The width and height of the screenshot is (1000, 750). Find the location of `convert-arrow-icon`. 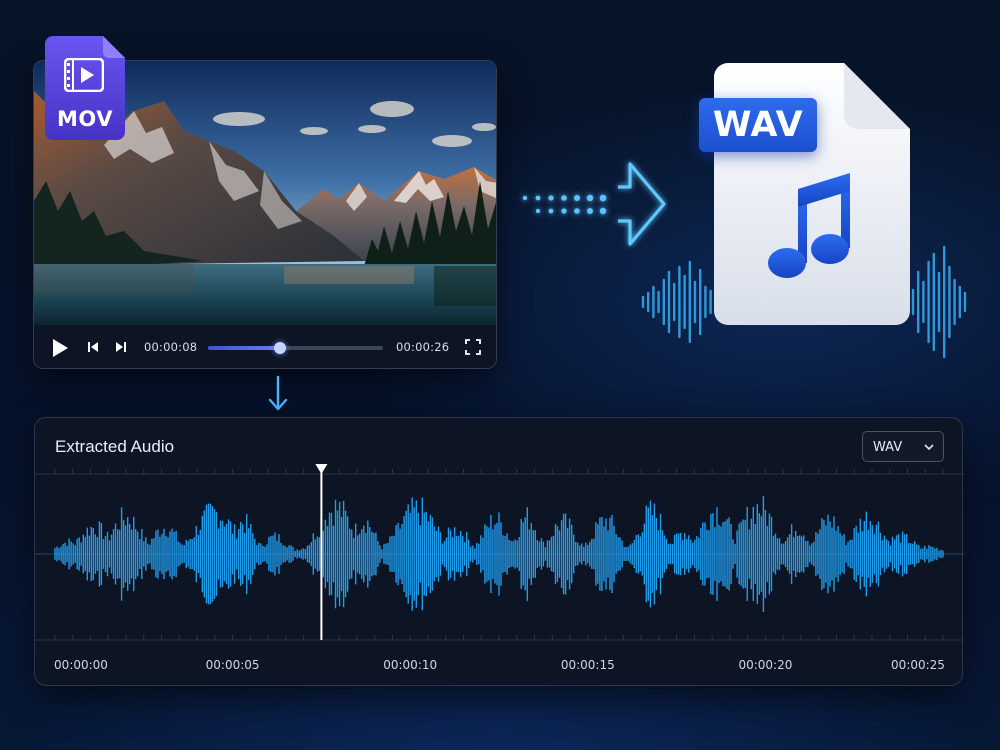

convert-arrow-icon is located at coordinates (594, 204).